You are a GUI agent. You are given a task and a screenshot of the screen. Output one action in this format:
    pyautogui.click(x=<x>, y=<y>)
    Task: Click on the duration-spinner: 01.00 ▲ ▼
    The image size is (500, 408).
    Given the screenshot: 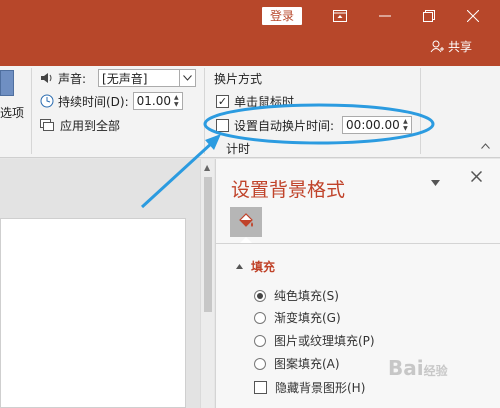 What is the action you would take?
    pyautogui.click(x=157, y=101)
    